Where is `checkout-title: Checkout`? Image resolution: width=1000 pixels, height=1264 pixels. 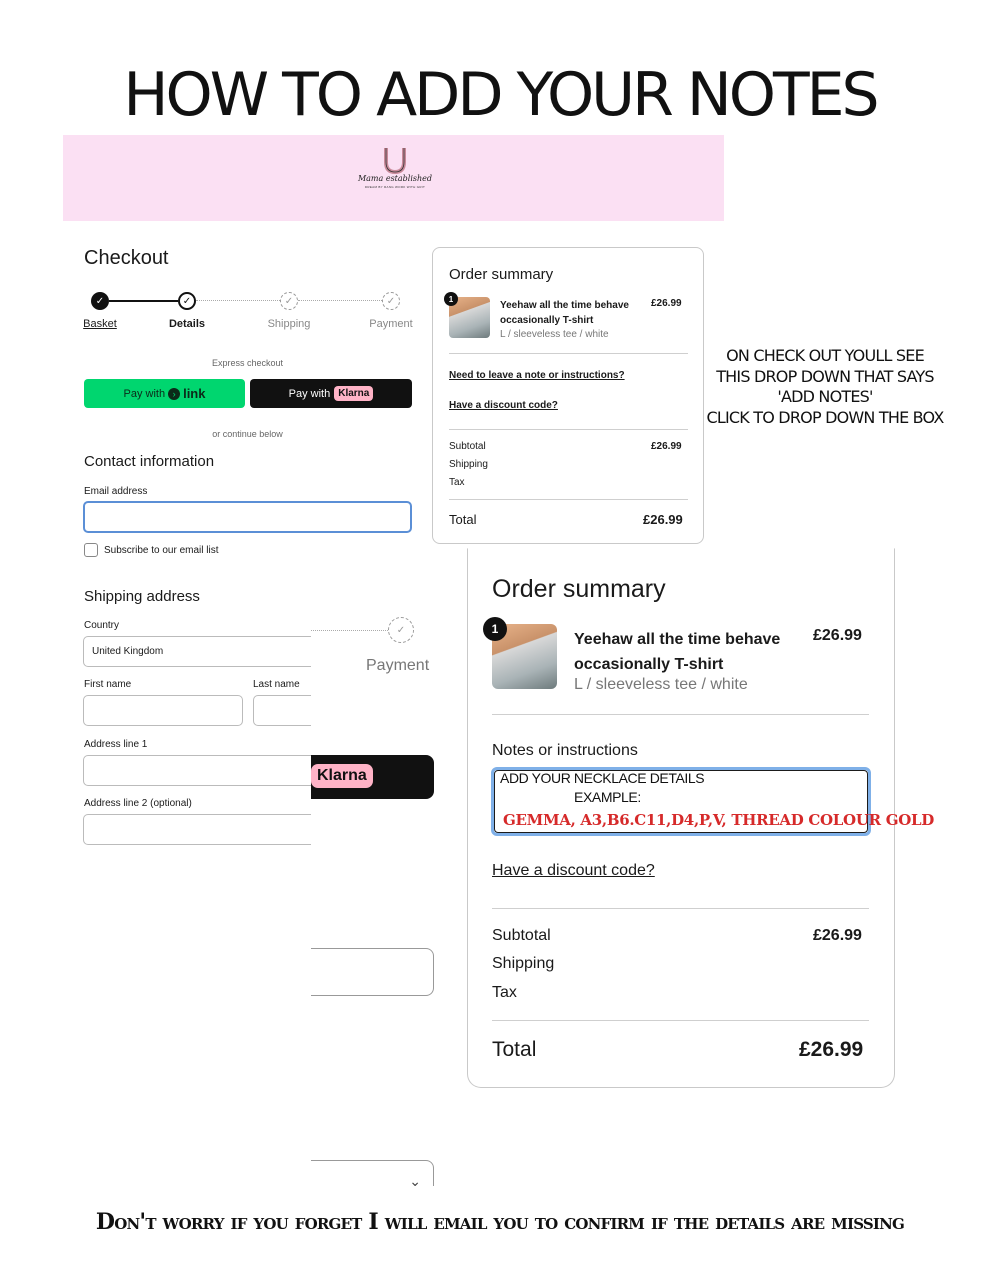
checkout-title: Checkout is located at coordinates (126, 258).